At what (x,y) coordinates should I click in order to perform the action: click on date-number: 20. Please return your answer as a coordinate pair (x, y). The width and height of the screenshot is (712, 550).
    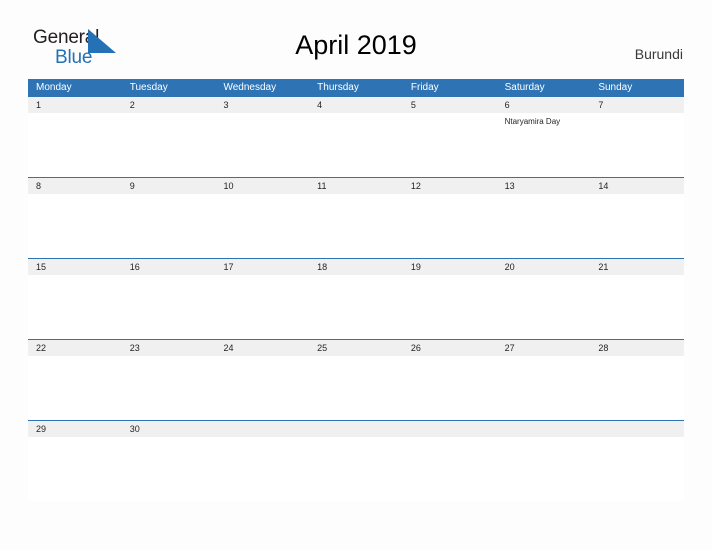
    Looking at the image, I should click on (544, 267).